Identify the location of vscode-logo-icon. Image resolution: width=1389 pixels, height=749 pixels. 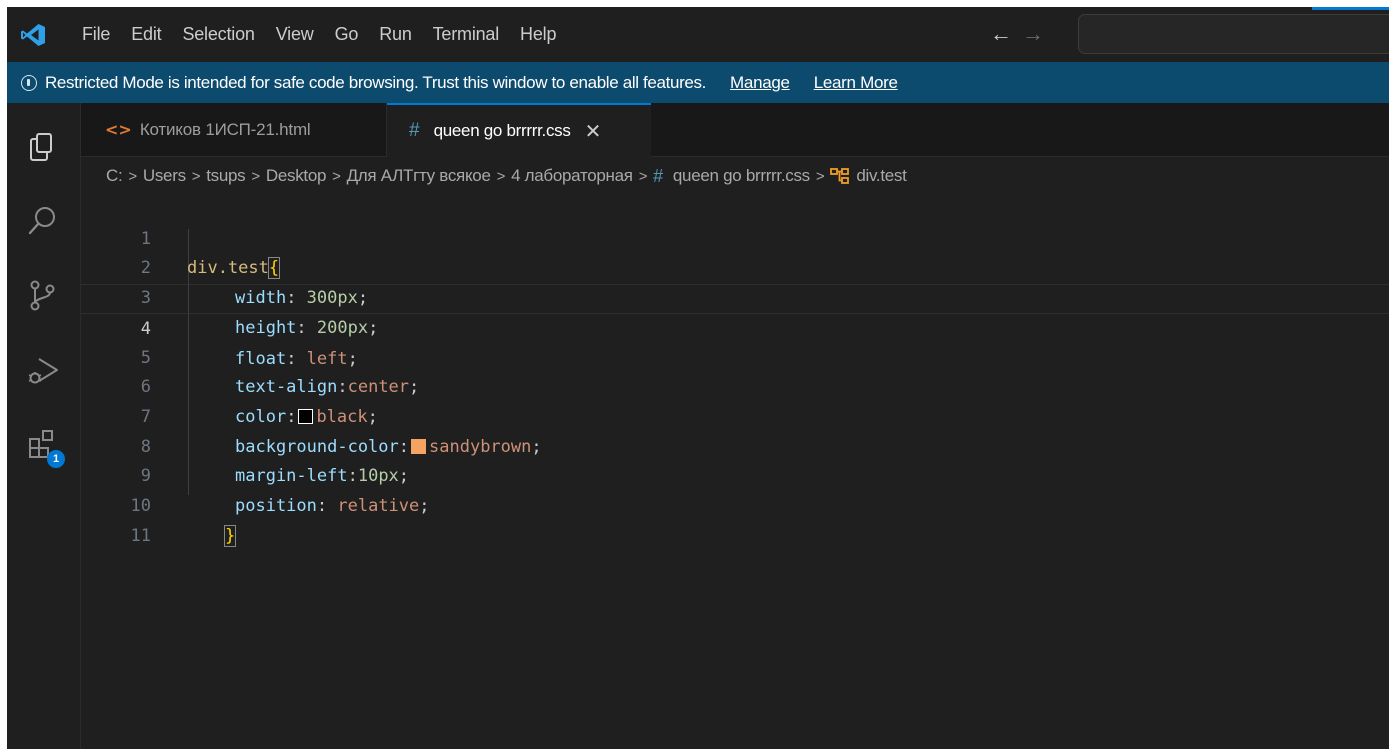
(33, 35).